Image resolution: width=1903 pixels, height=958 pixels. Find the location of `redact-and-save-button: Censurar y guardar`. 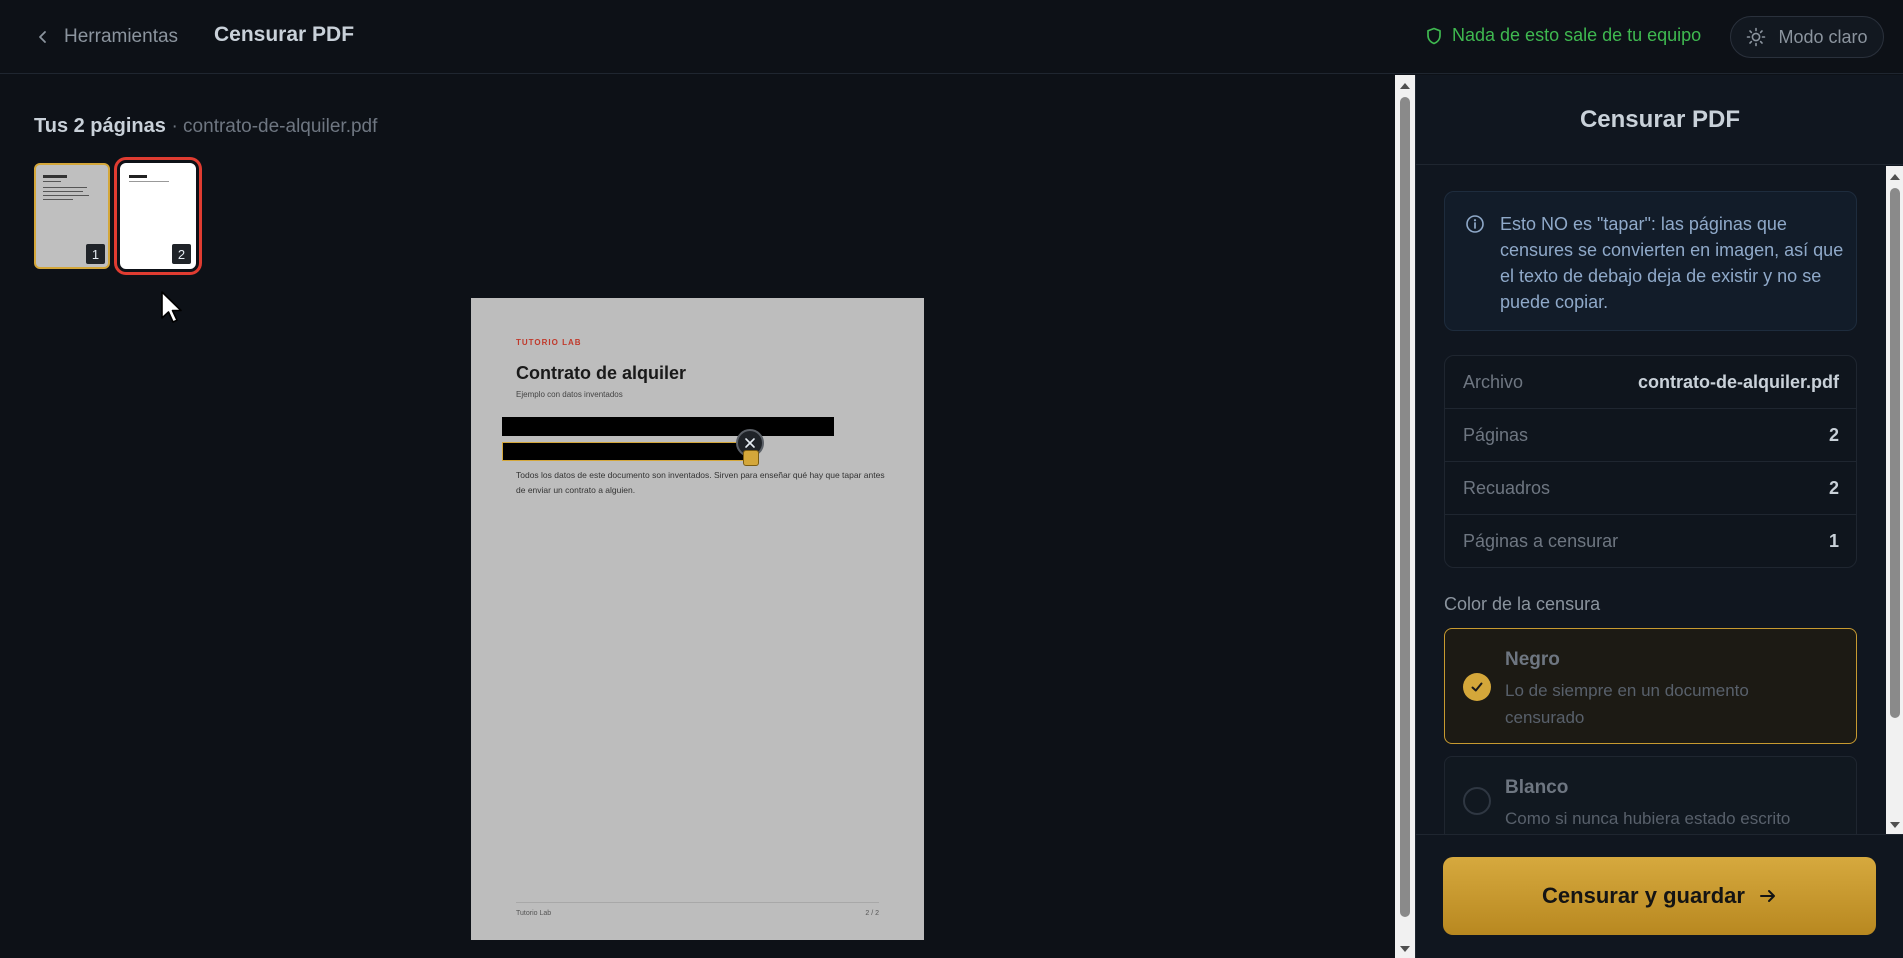

redact-and-save-button: Censurar y guardar is located at coordinates (1659, 896).